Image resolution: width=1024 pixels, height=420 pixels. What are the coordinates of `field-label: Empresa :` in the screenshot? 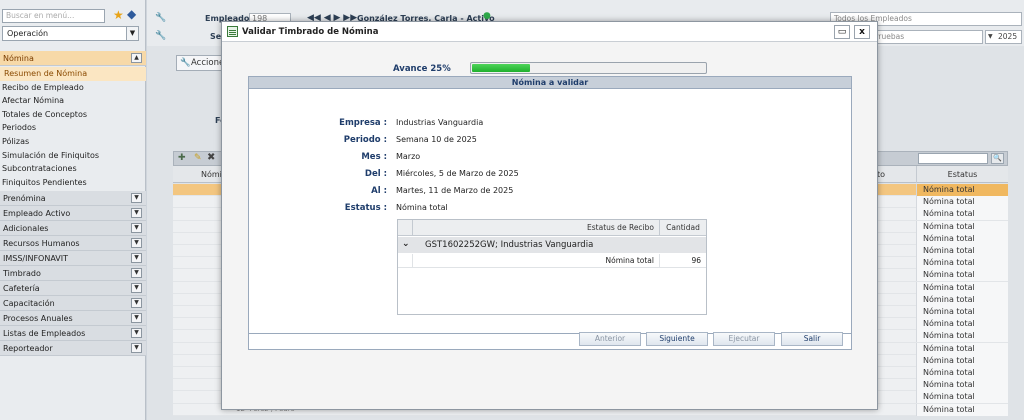 It's located at (363, 123).